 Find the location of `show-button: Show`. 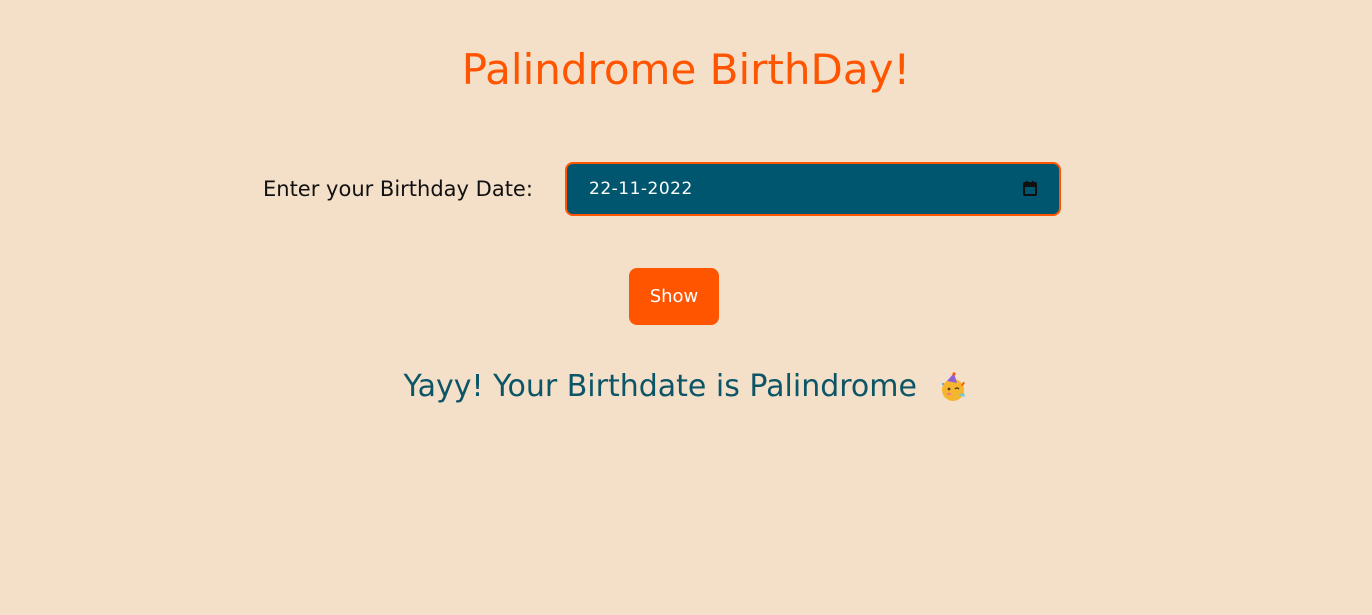

show-button: Show is located at coordinates (674, 296).